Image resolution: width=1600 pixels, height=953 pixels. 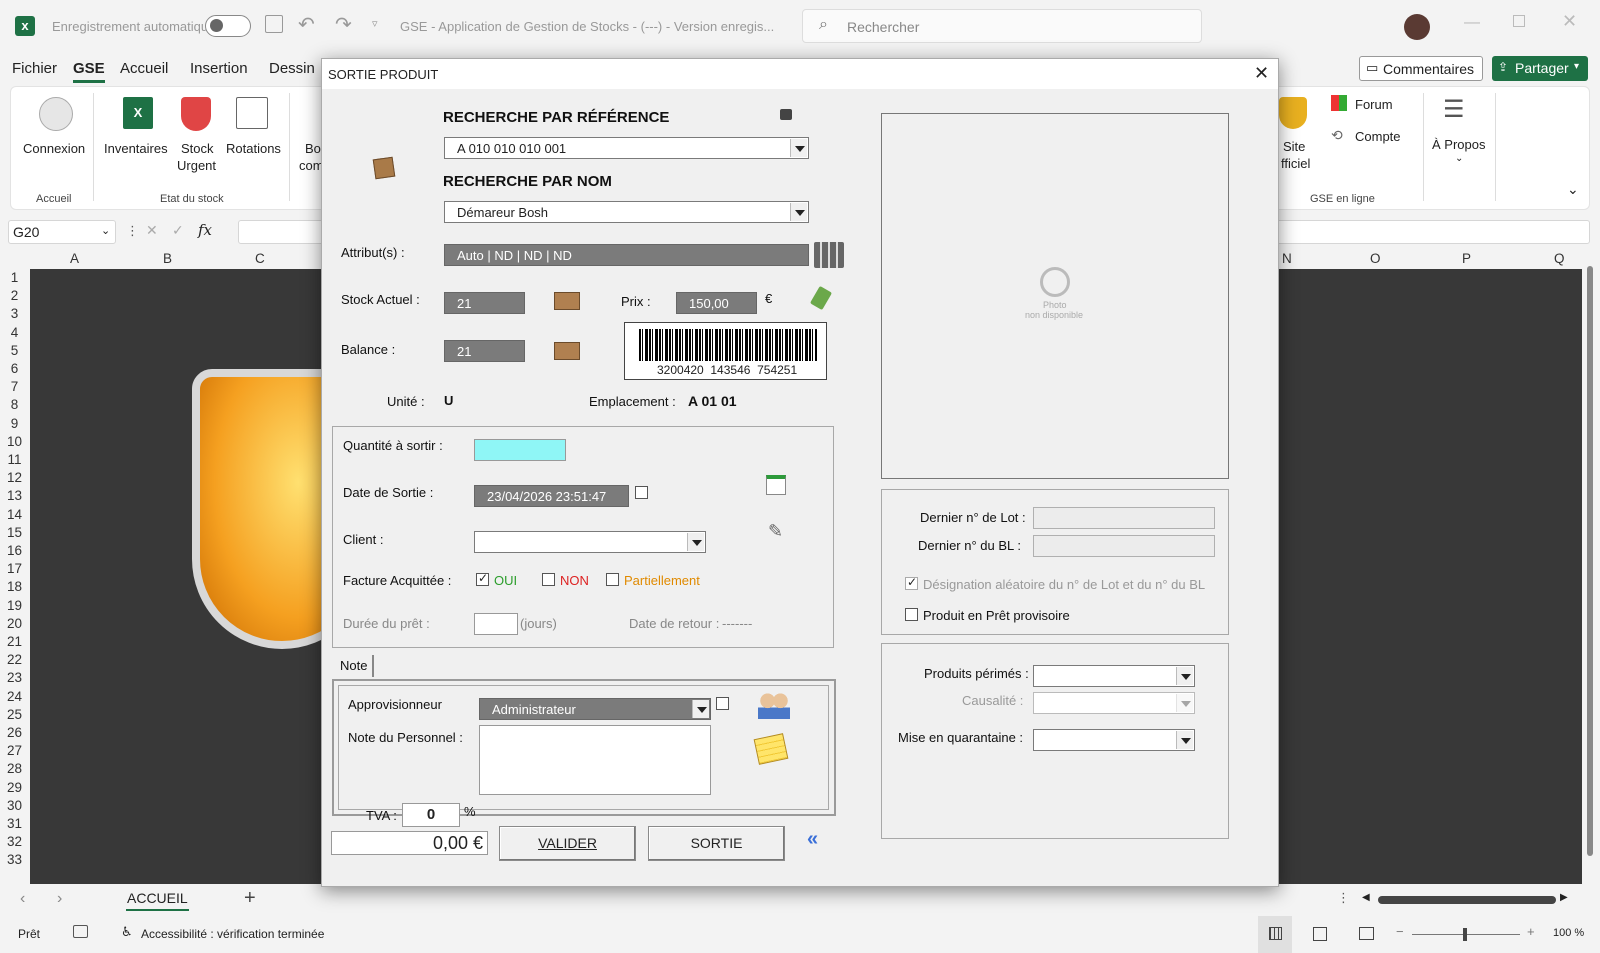 I want to click on row-header: 17, so click(x=14, y=568).